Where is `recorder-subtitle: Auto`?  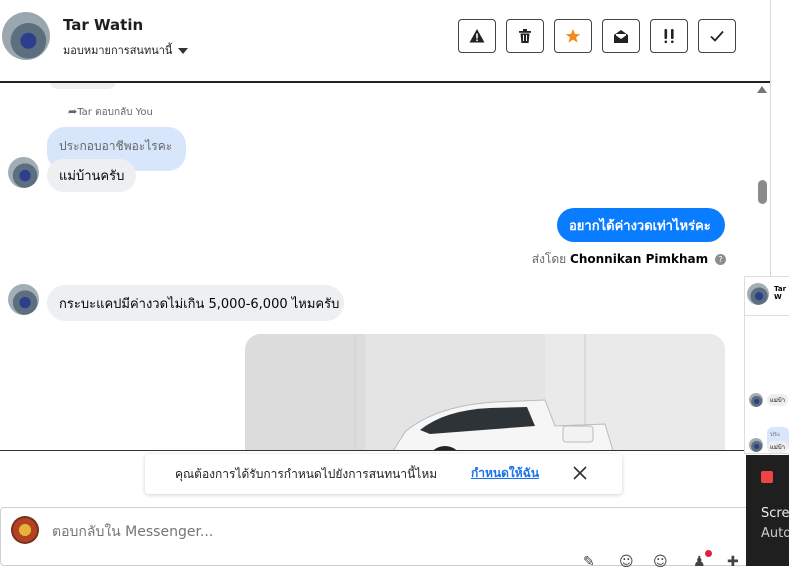
recorder-subtitle: Auto is located at coordinates (775, 533).